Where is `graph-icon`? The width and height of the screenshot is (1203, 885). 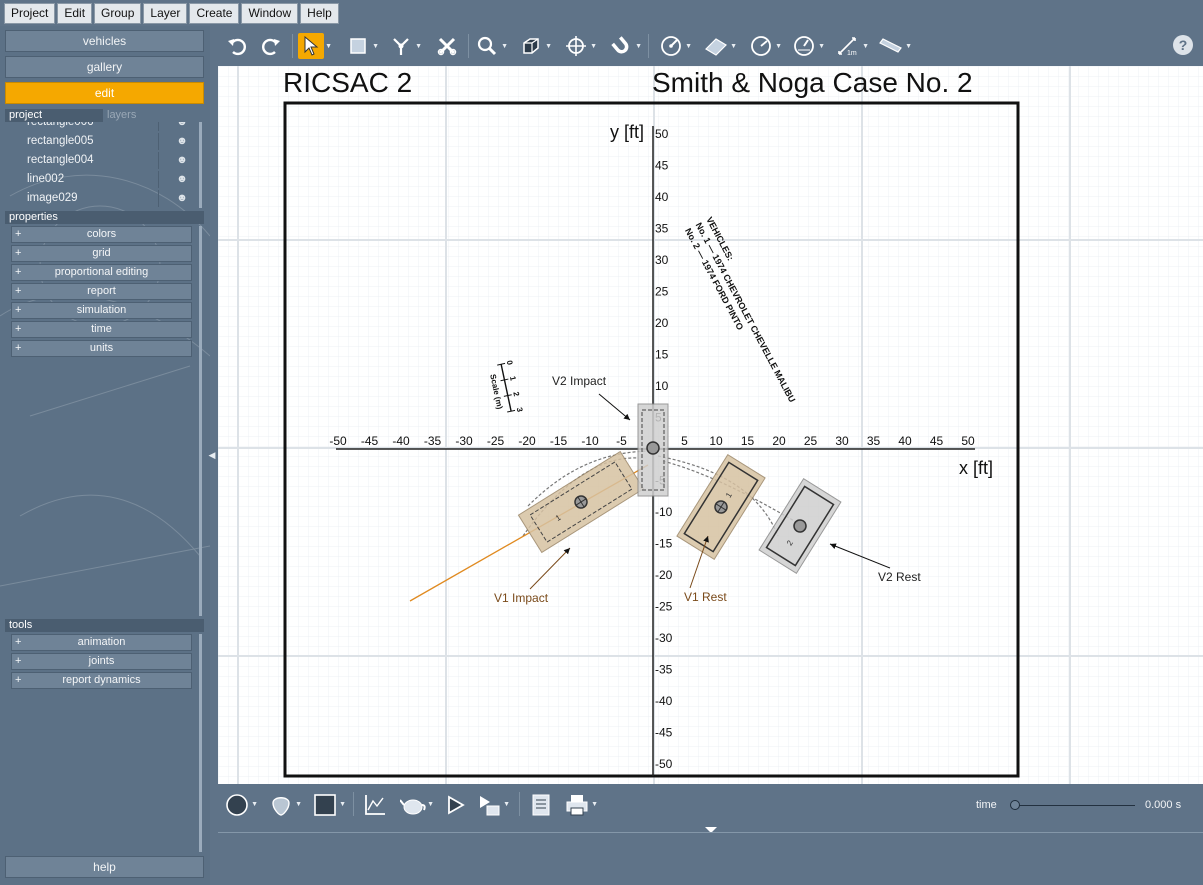
graph-icon is located at coordinates (375, 805).